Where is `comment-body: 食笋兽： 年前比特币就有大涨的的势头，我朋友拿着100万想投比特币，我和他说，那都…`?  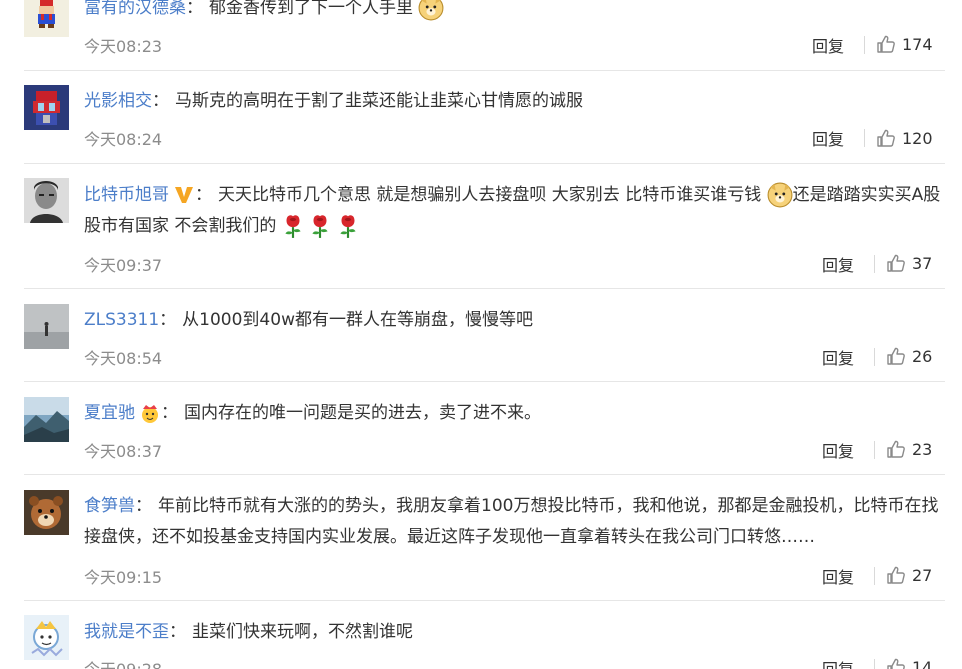
comment-body: 食笋兽： 年前比特币就有大涨的的势头，我朋友拿着100万想投比特币，我和他说，那都… is located at coordinates (514, 522).